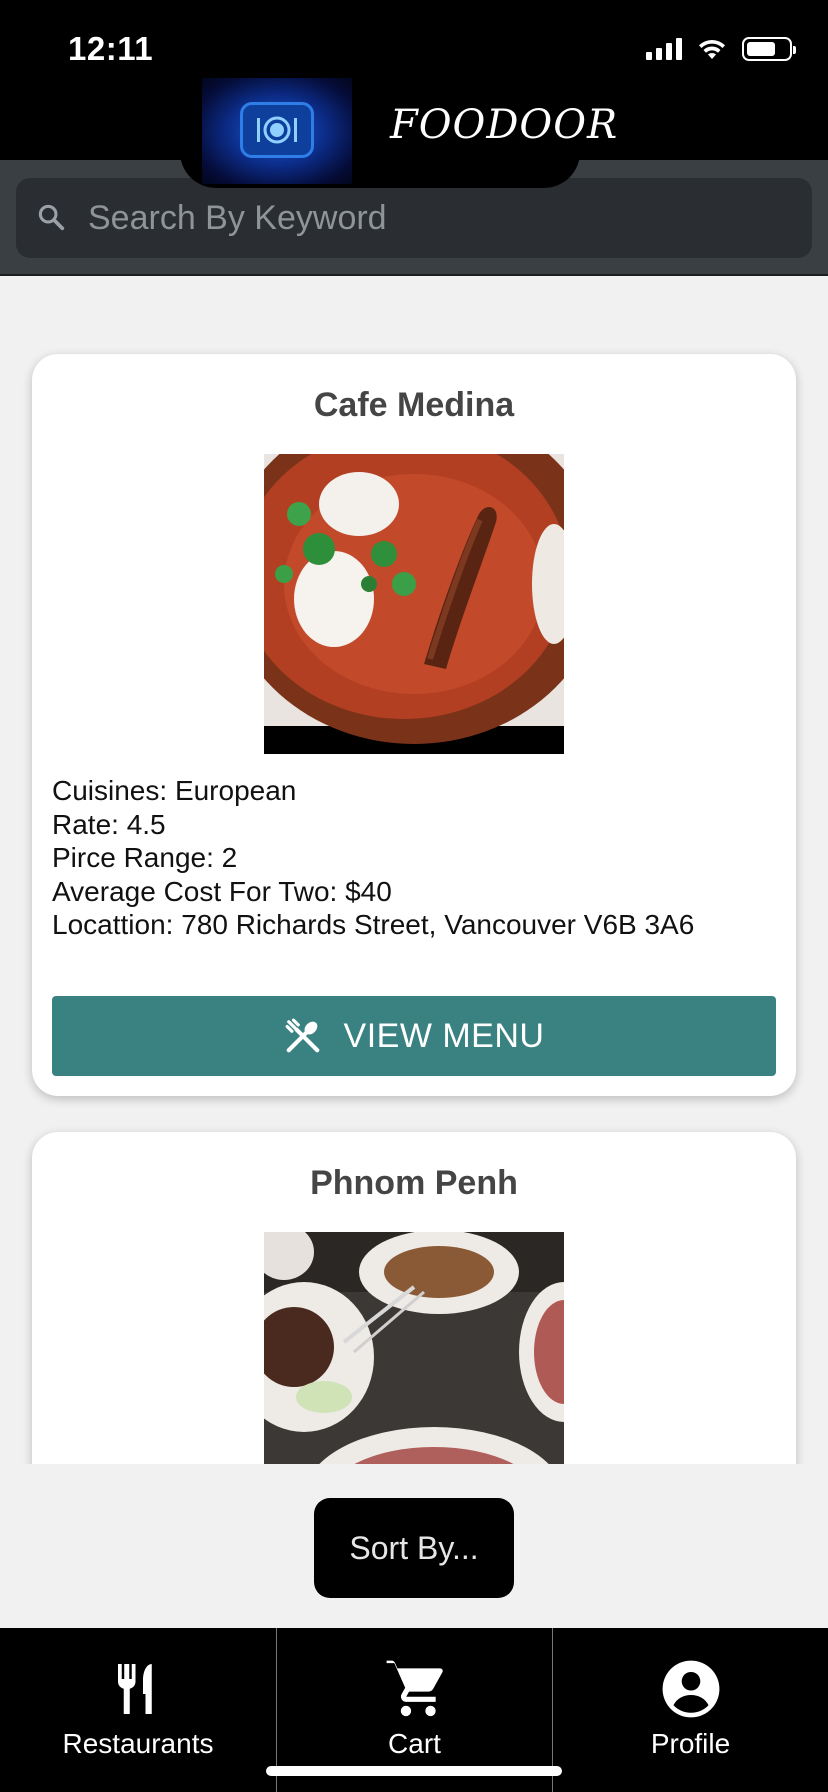 This screenshot has height=1792, width=828. Describe the element at coordinates (712, 49) in the screenshot. I see `wifi-icon` at that location.